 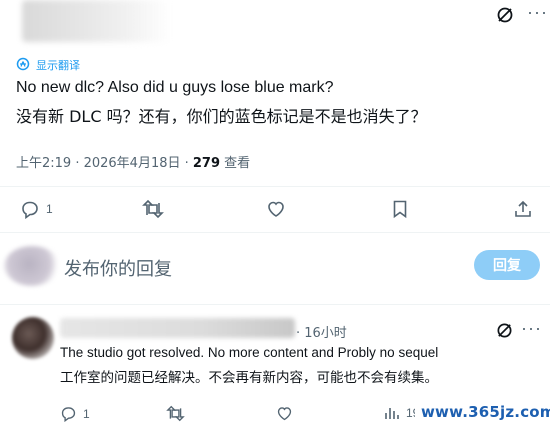 I want to click on reply-text-cn: 工作室的问题已经解决。不会再有新内容，可能也不会有续集。, so click(x=249, y=378).